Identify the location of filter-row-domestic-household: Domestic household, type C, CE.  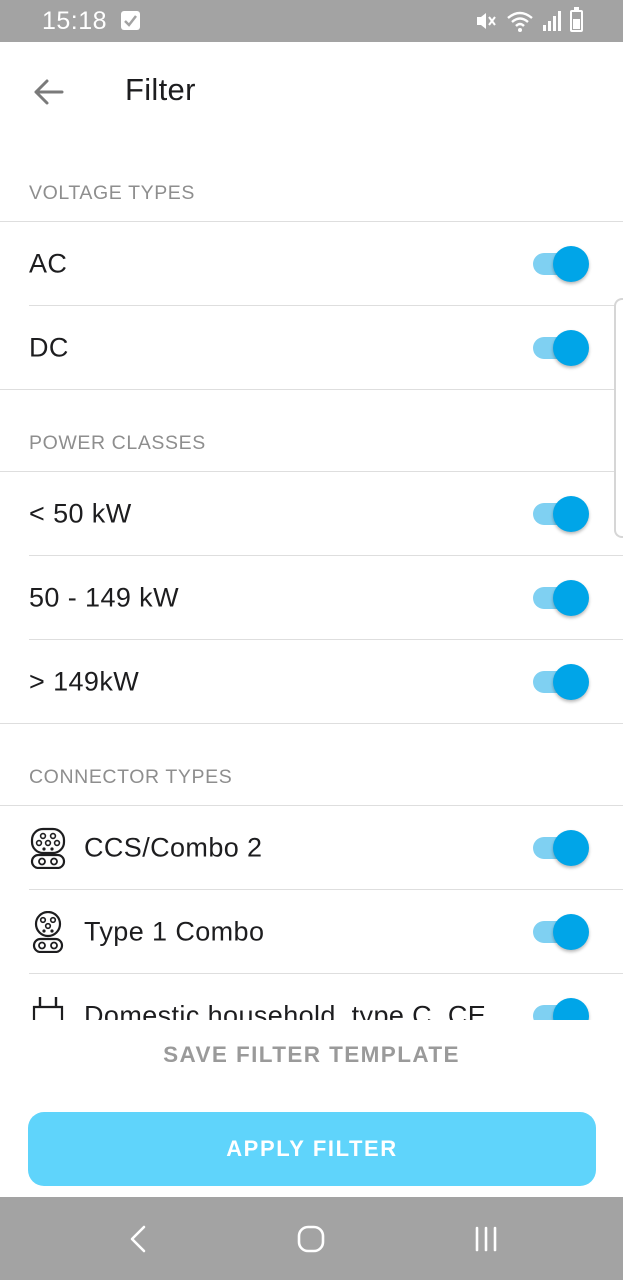
(311, 997).